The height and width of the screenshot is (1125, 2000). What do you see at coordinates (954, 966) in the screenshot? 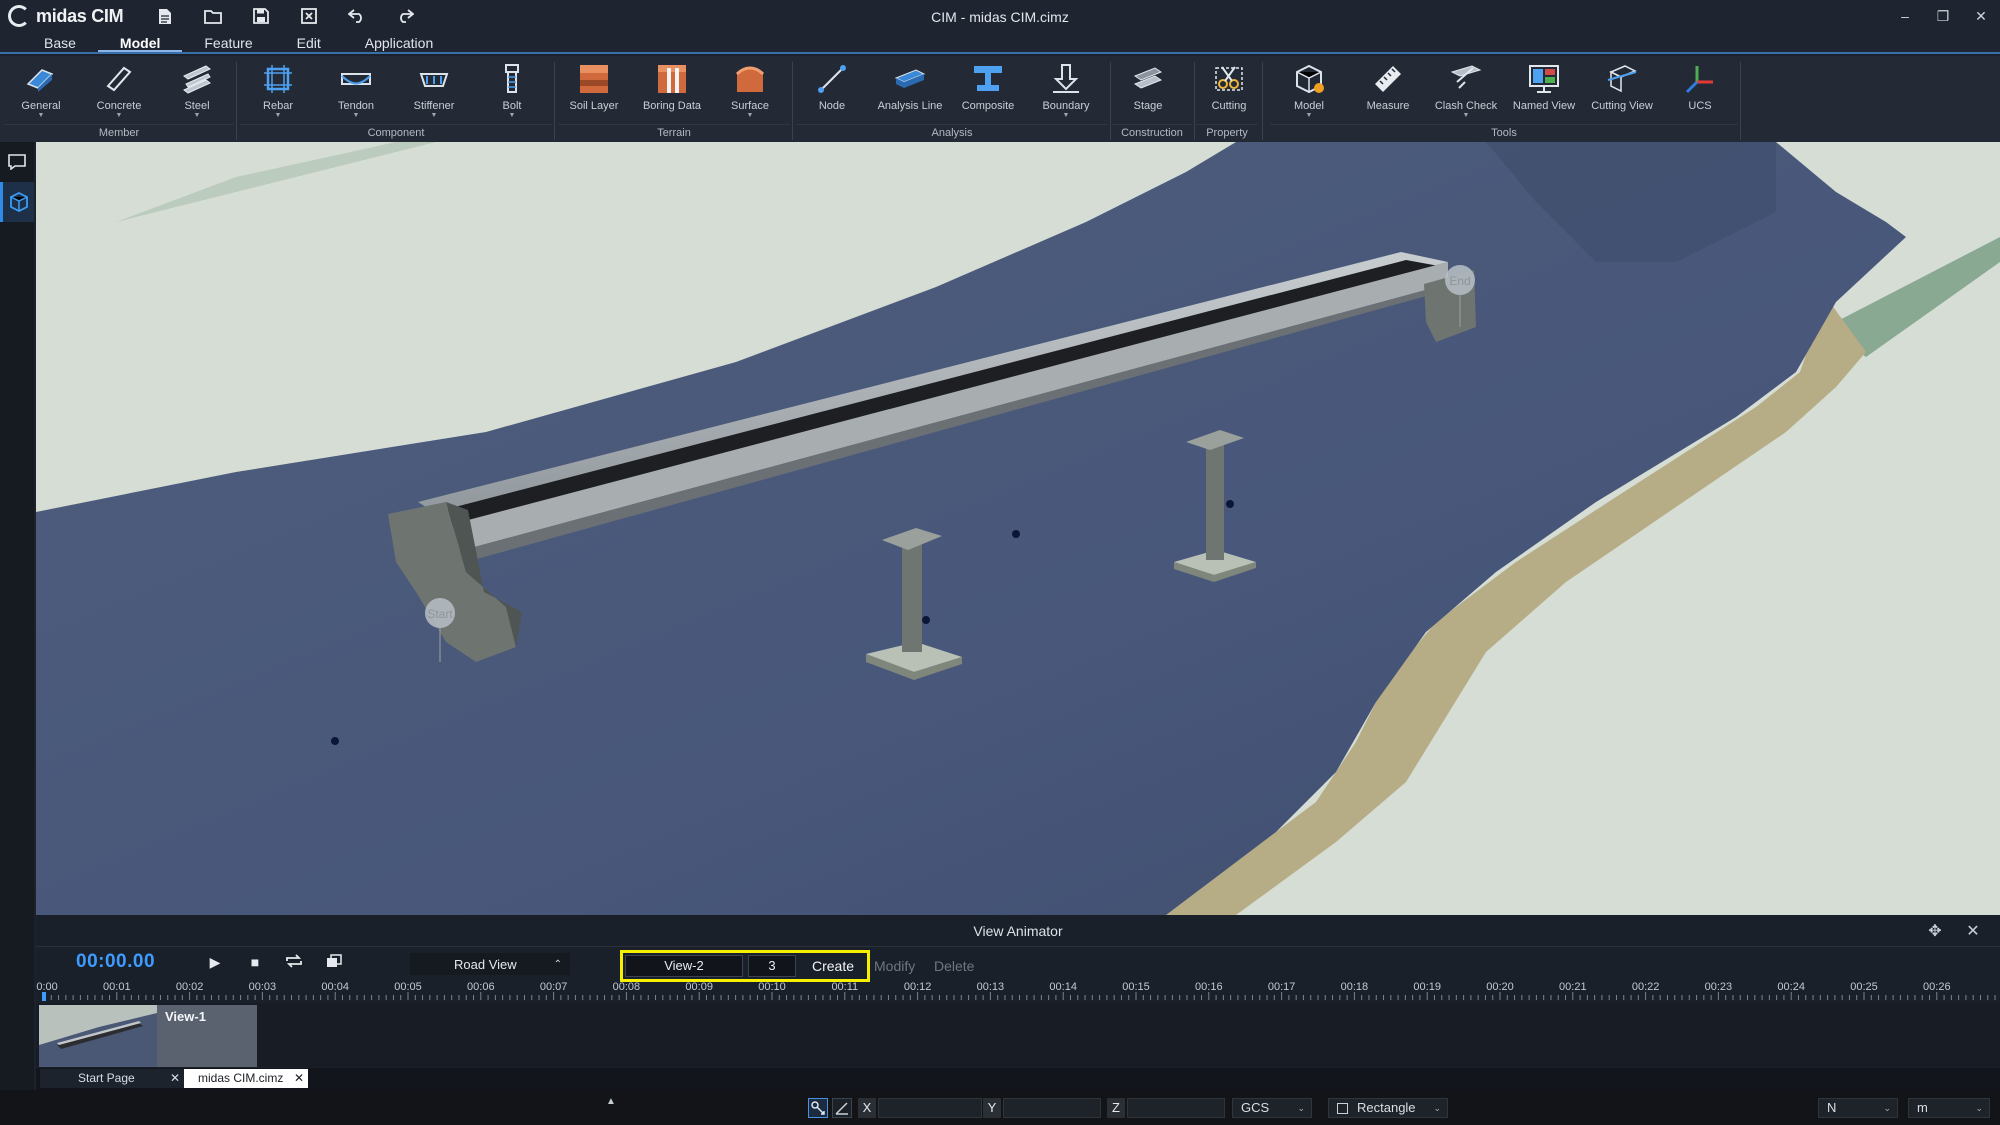
I see `delete-view-button: Delete` at bounding box center [954, 966].